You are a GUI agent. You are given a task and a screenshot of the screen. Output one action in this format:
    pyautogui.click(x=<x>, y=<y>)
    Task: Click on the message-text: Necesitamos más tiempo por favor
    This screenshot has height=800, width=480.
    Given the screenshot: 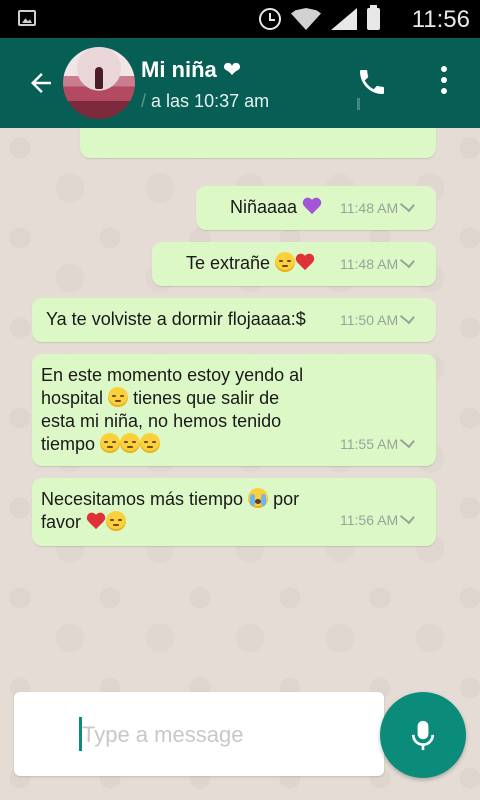 What is the action you would take?
    pyautogui.click(x=170, y=510)
    